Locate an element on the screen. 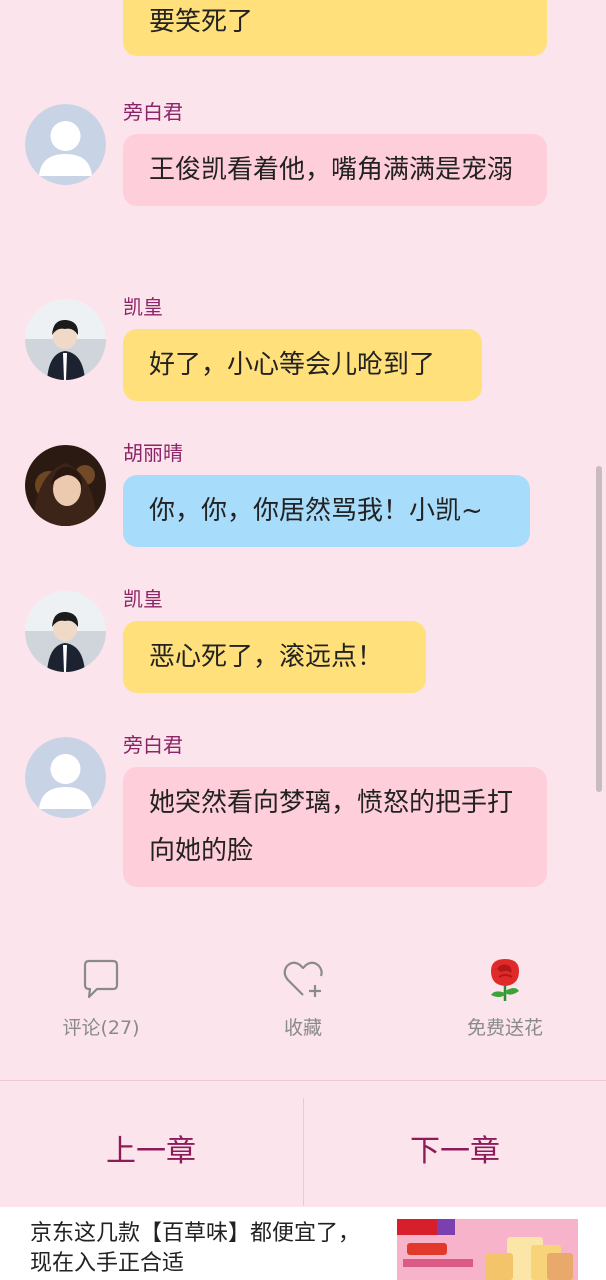 The width and height of the screenshot is (606, 1280). message-text: 她突然看向梦璃，愤怒的把手打向她的脸 is located at coordinates (331, 827).